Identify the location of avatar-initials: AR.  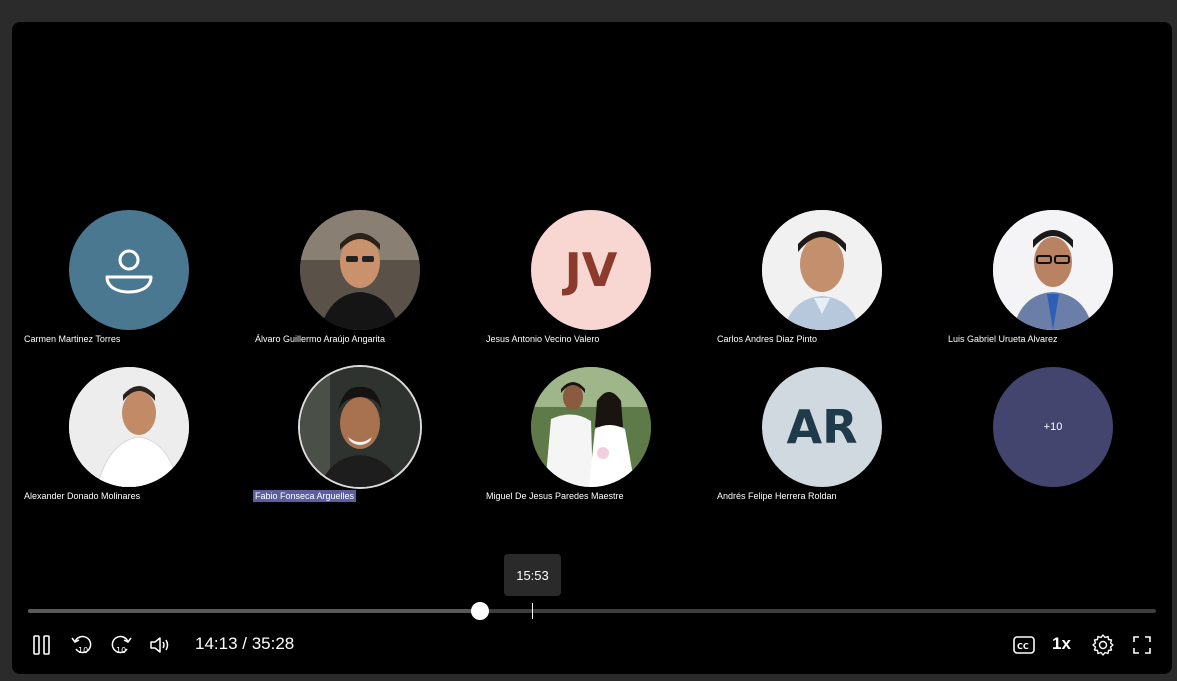
(822, 427).